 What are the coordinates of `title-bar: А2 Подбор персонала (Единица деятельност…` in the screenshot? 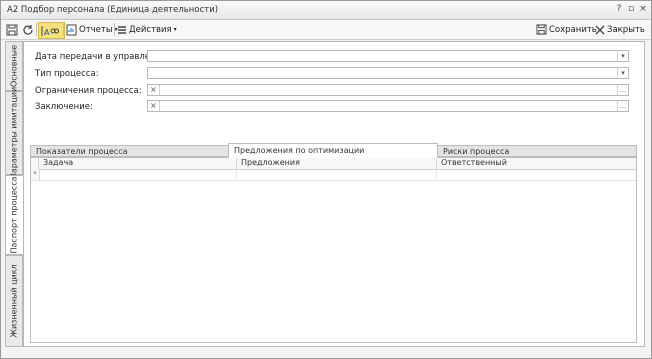 It's located at (326, 10).